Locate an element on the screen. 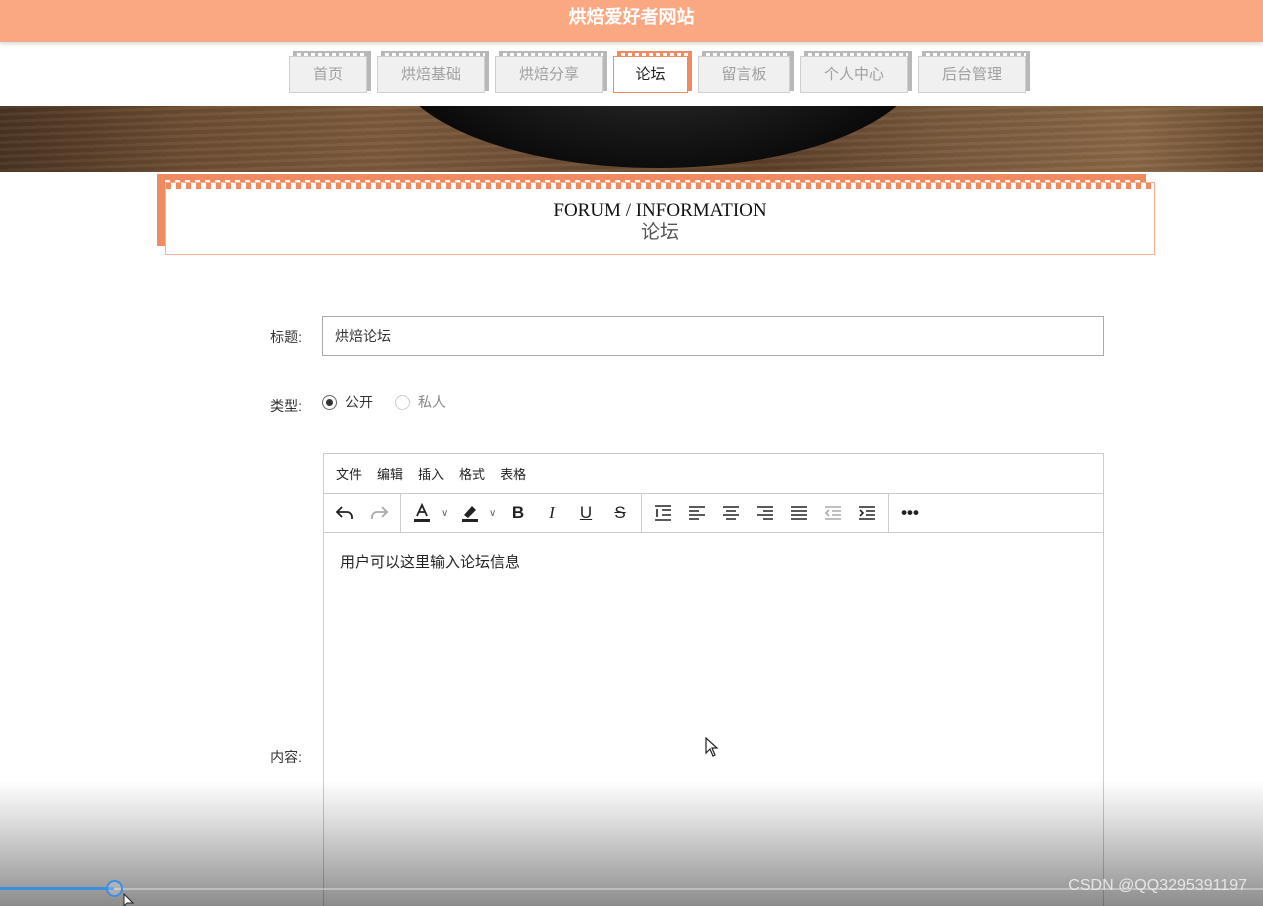  editor-menubar: 文件 编辑 插入 格式 表格 is located at coordinates (713, 474).